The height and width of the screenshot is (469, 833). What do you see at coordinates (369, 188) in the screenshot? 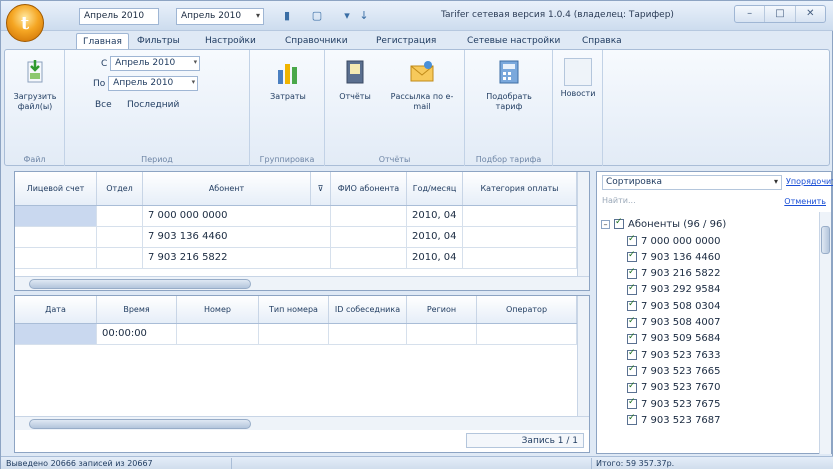
I see `col-fio: ФИО абонента` at bounding box center [369, 188].